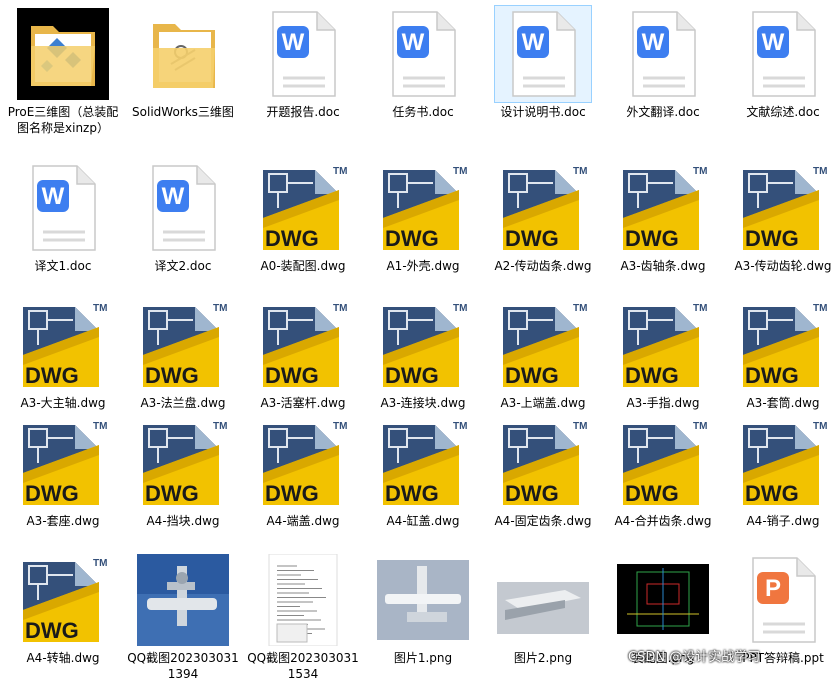  What do you see at coordinates (303, 266) in the screenshot?
I see `file-name: A0-装配图.dwg` at bounding box center [303, 266].